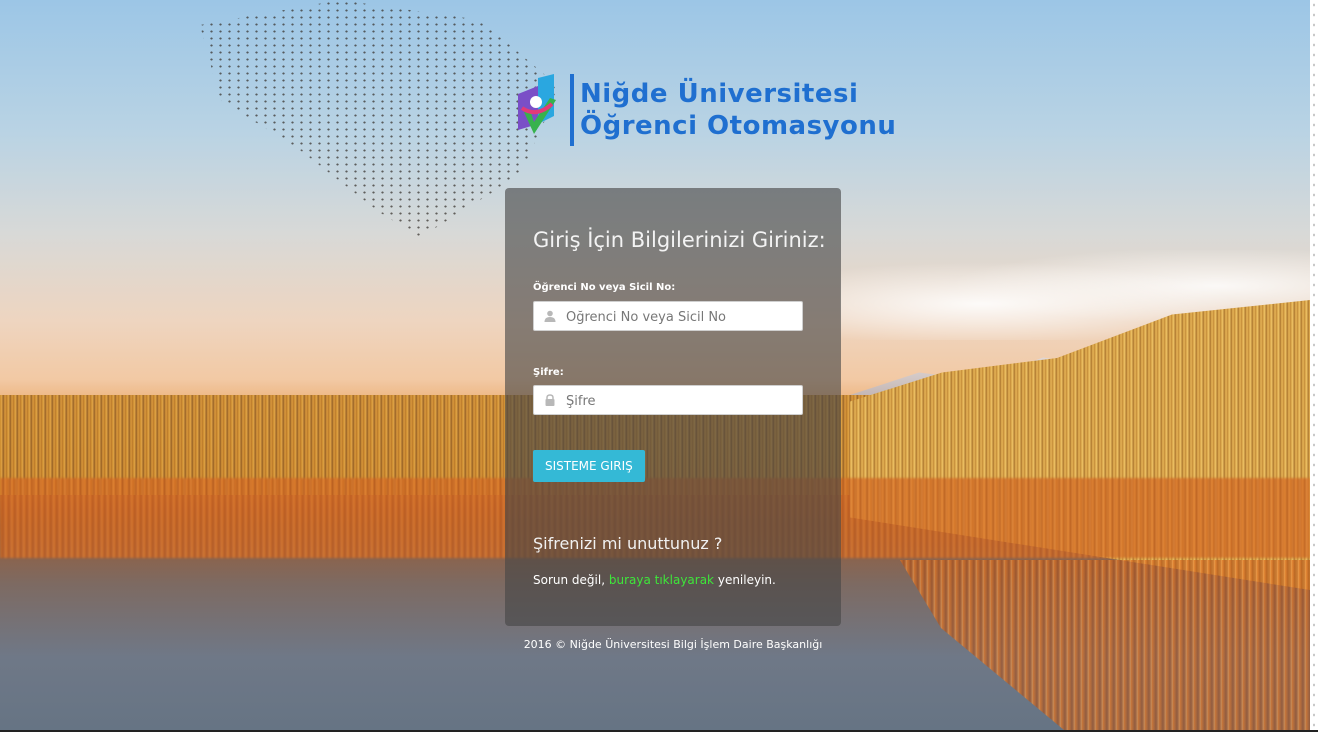 Image resolution: width=1318 pixels, height=737 pixels. I want to click on forgot-password-title: Şifrenizi mi unuttunuz ?, so click(628, 543).